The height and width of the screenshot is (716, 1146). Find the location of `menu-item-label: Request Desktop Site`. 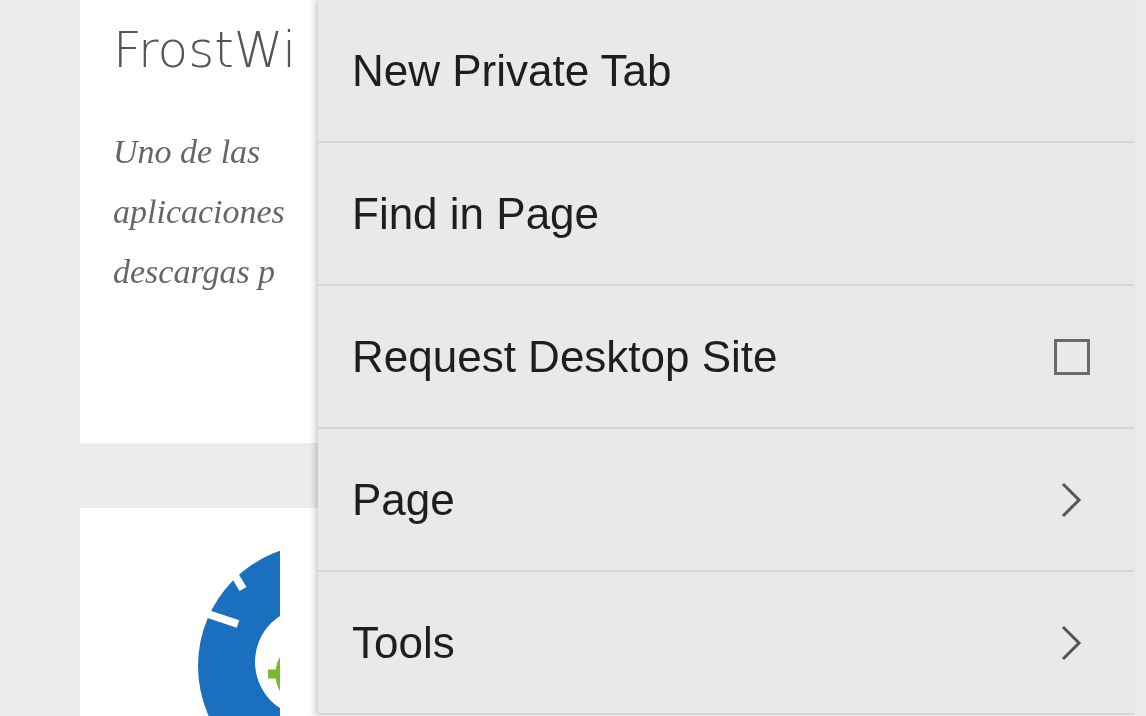

menu-item-label: Request Desktop Site is located at coordinates (565, 356).